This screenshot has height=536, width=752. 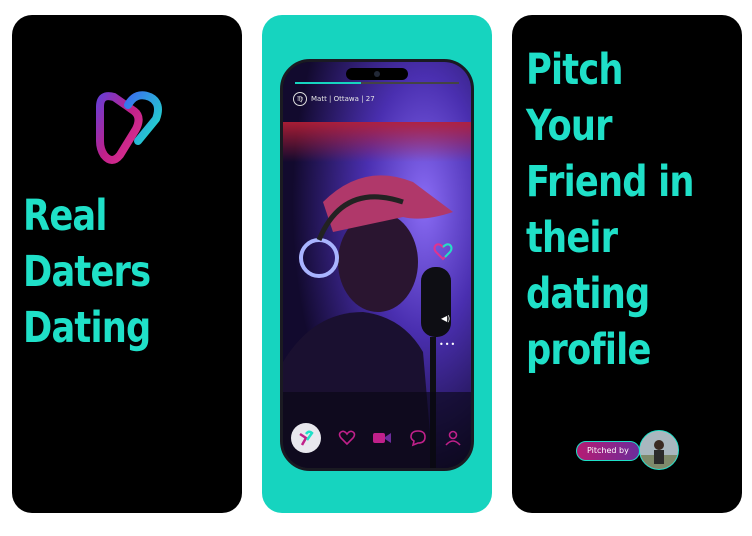 I want to click on profile-header: ♍ Matt | Ottawa | 27, so click(x=334, y=99).